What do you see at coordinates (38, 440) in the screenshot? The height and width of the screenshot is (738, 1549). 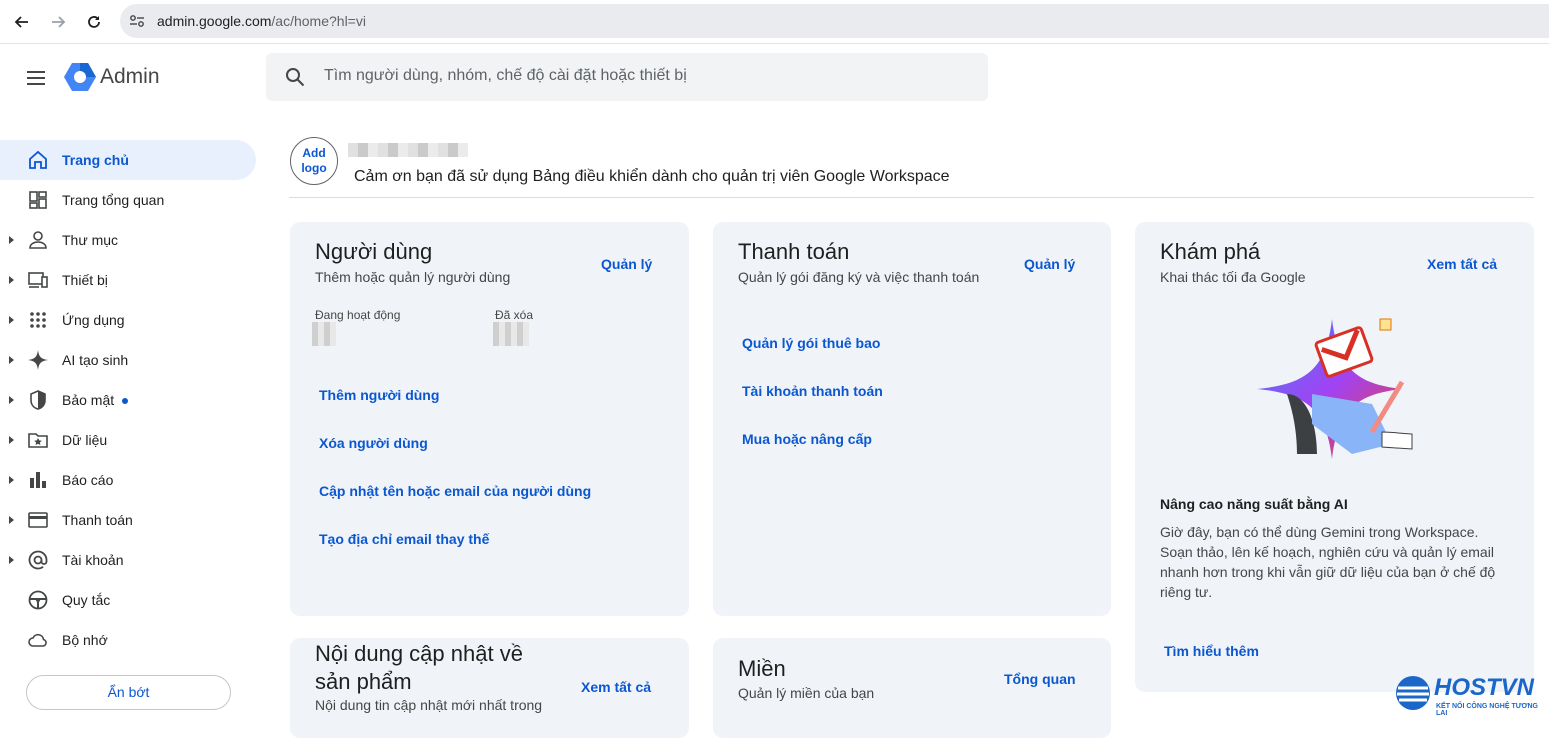 I see `folder-star-icon` at bounding box center [38, 440].